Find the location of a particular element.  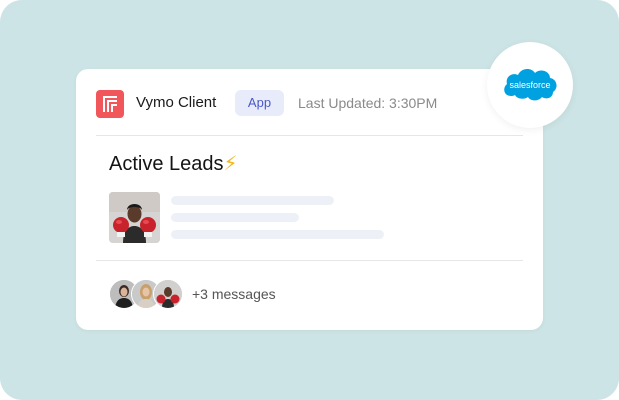

vymo-logo-icon is located at coordinates (110, 104).